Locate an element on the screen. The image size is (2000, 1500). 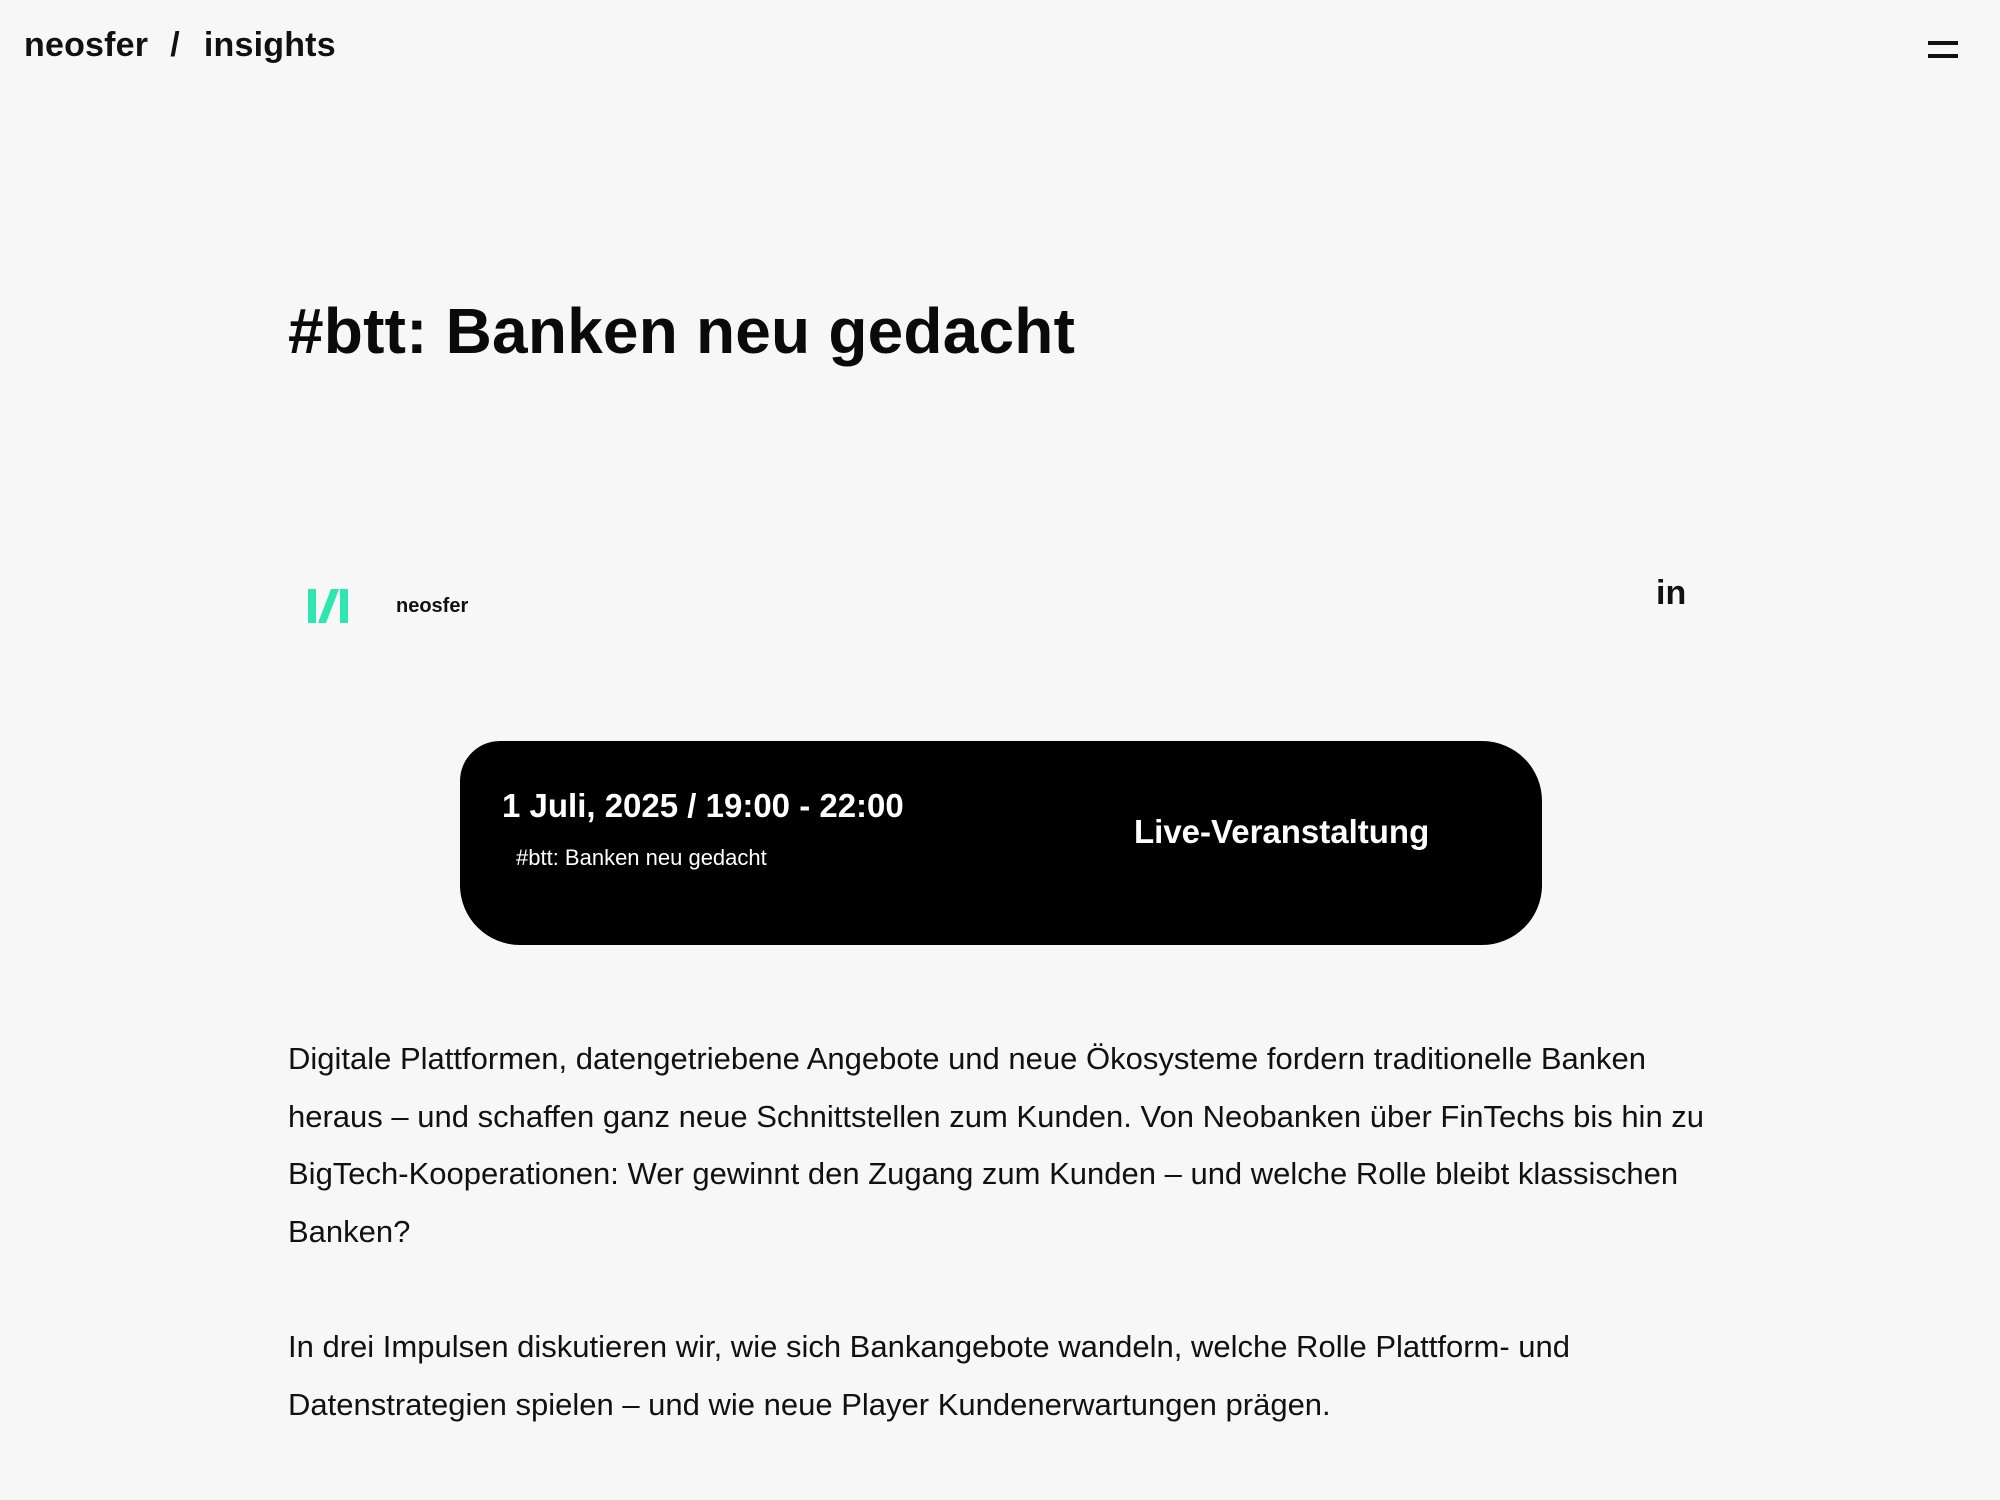
event-date-time: 1 Juli, 2025 / 19:00 - 22:00 is located at coordinates (703, 805).